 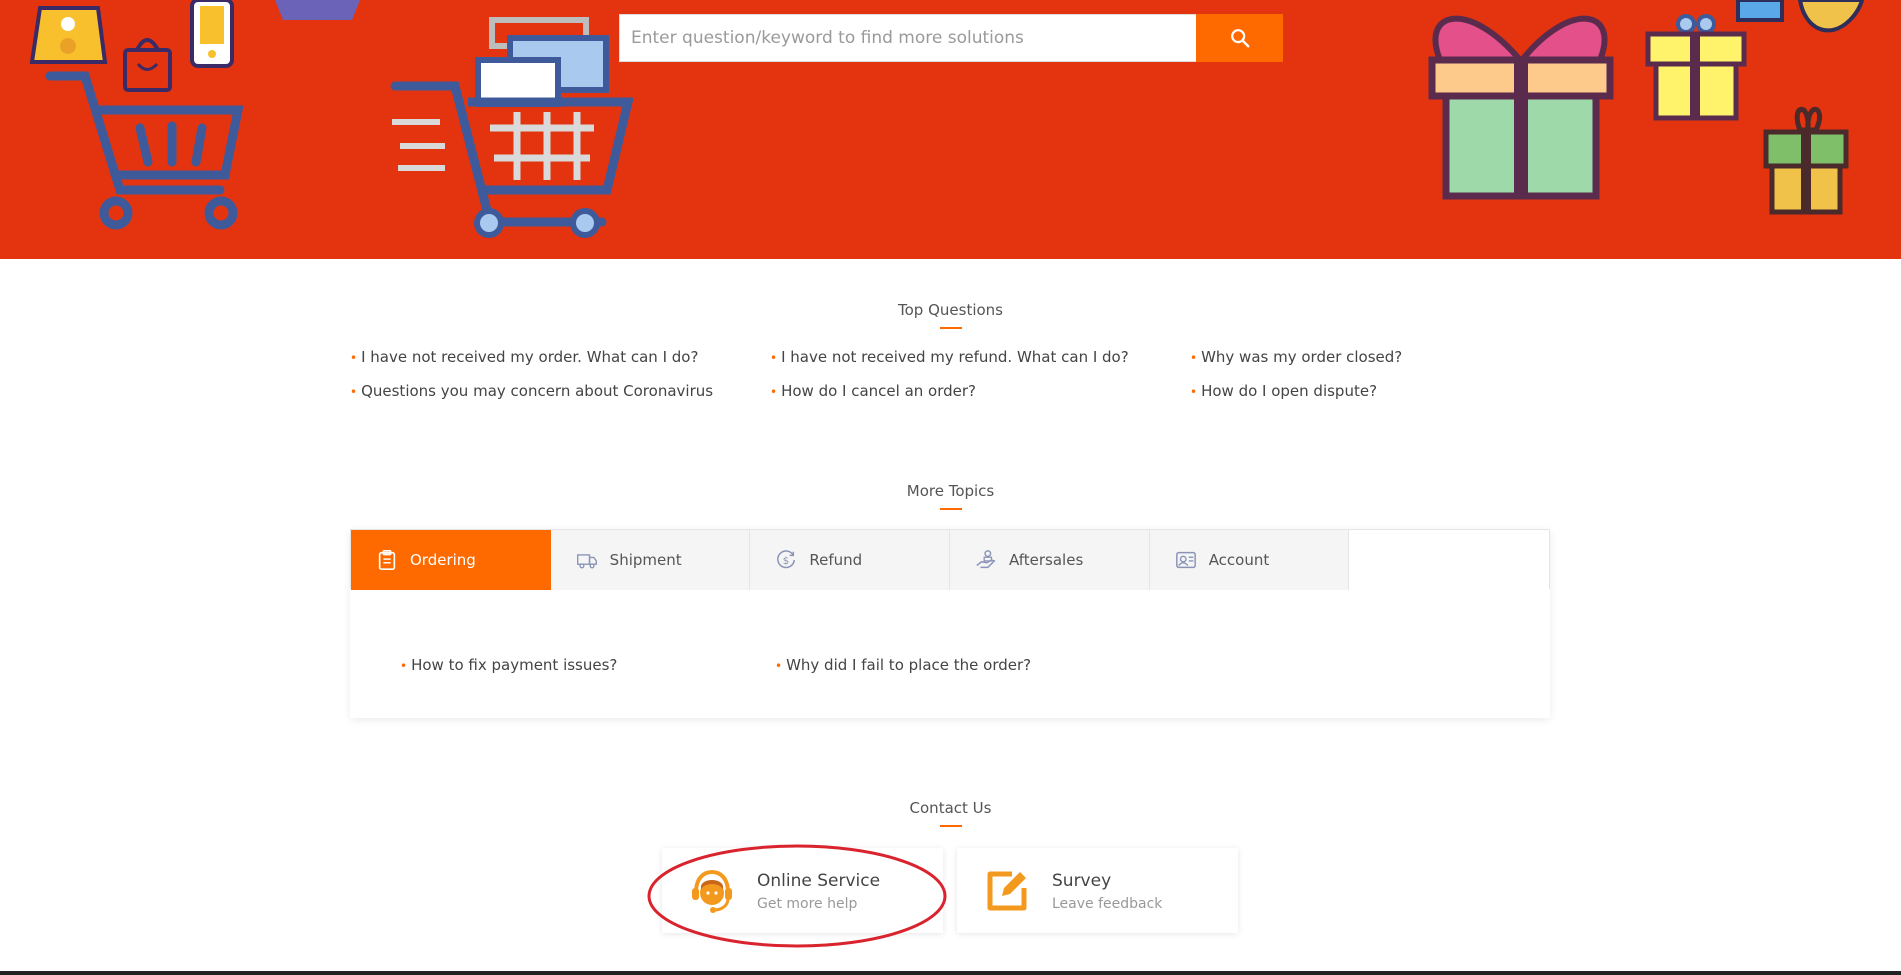 I want to click on truck-icon, so click(x=587, y=560).